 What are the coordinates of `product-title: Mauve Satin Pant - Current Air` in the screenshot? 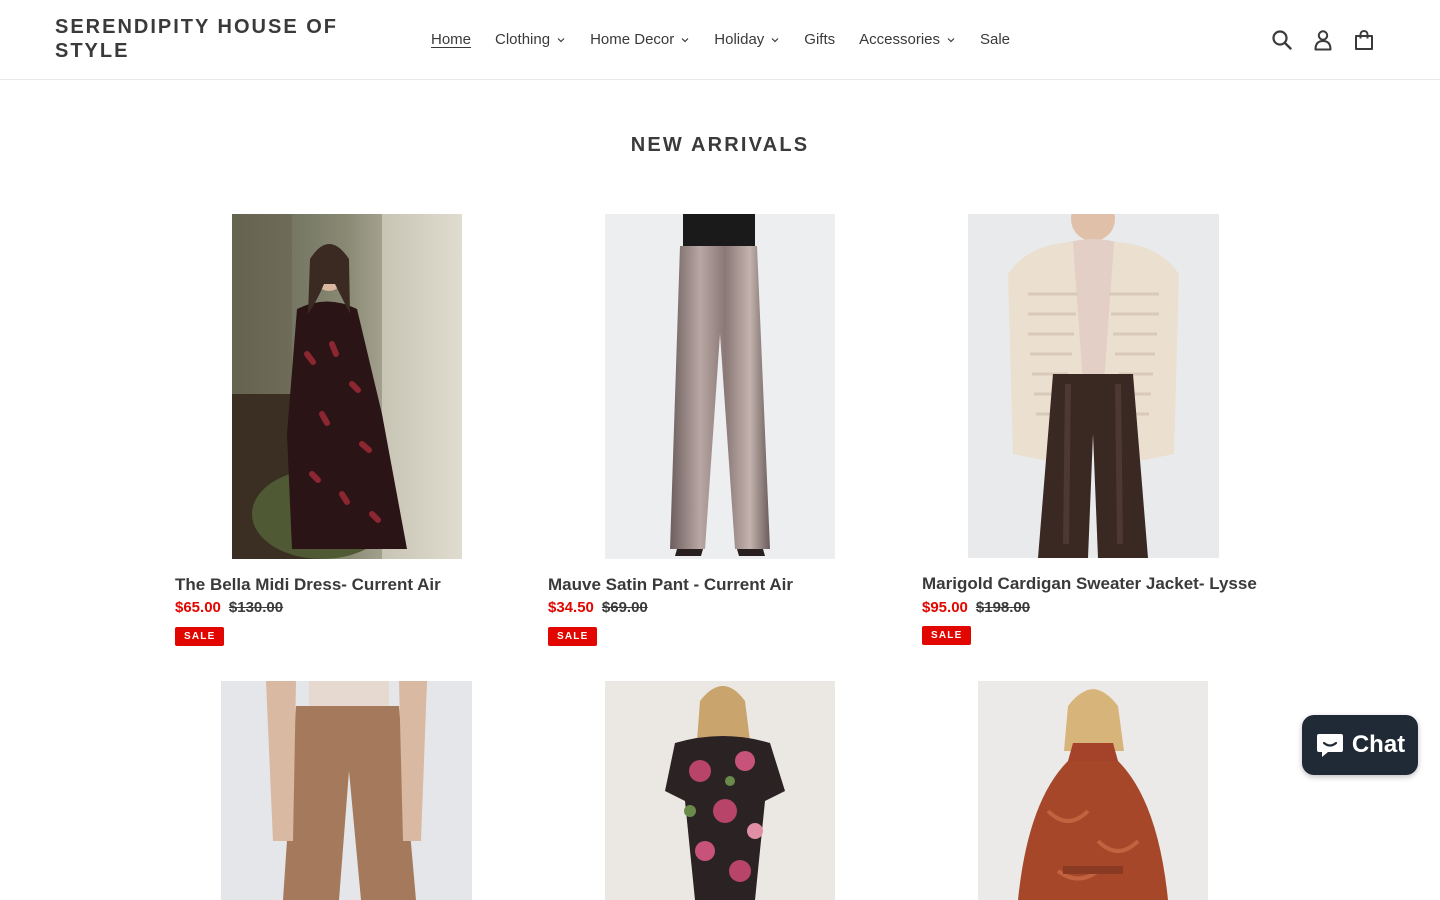 It's located at (670, 585).